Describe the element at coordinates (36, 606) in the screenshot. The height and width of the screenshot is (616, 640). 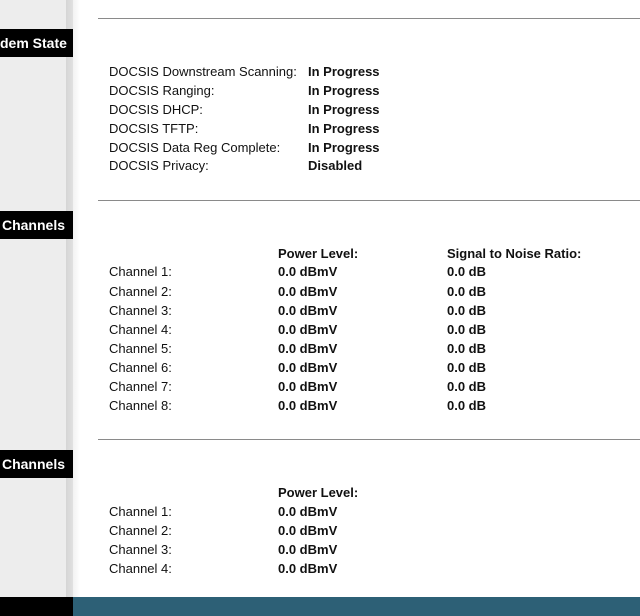
I see `footer-bar-left` at that location.